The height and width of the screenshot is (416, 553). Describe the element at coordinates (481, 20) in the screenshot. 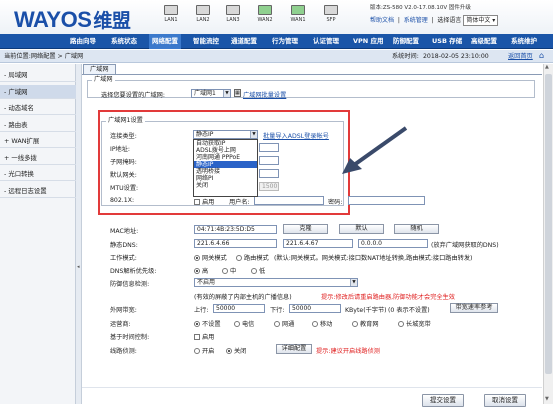

I see `language-select: 简体中文 ▾` at that location.